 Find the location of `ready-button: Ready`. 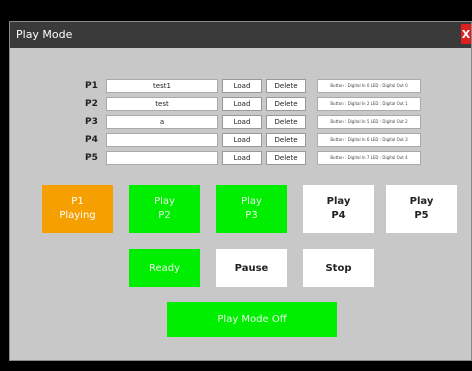

ready-button: Ready is located at coordinates (164, 268).